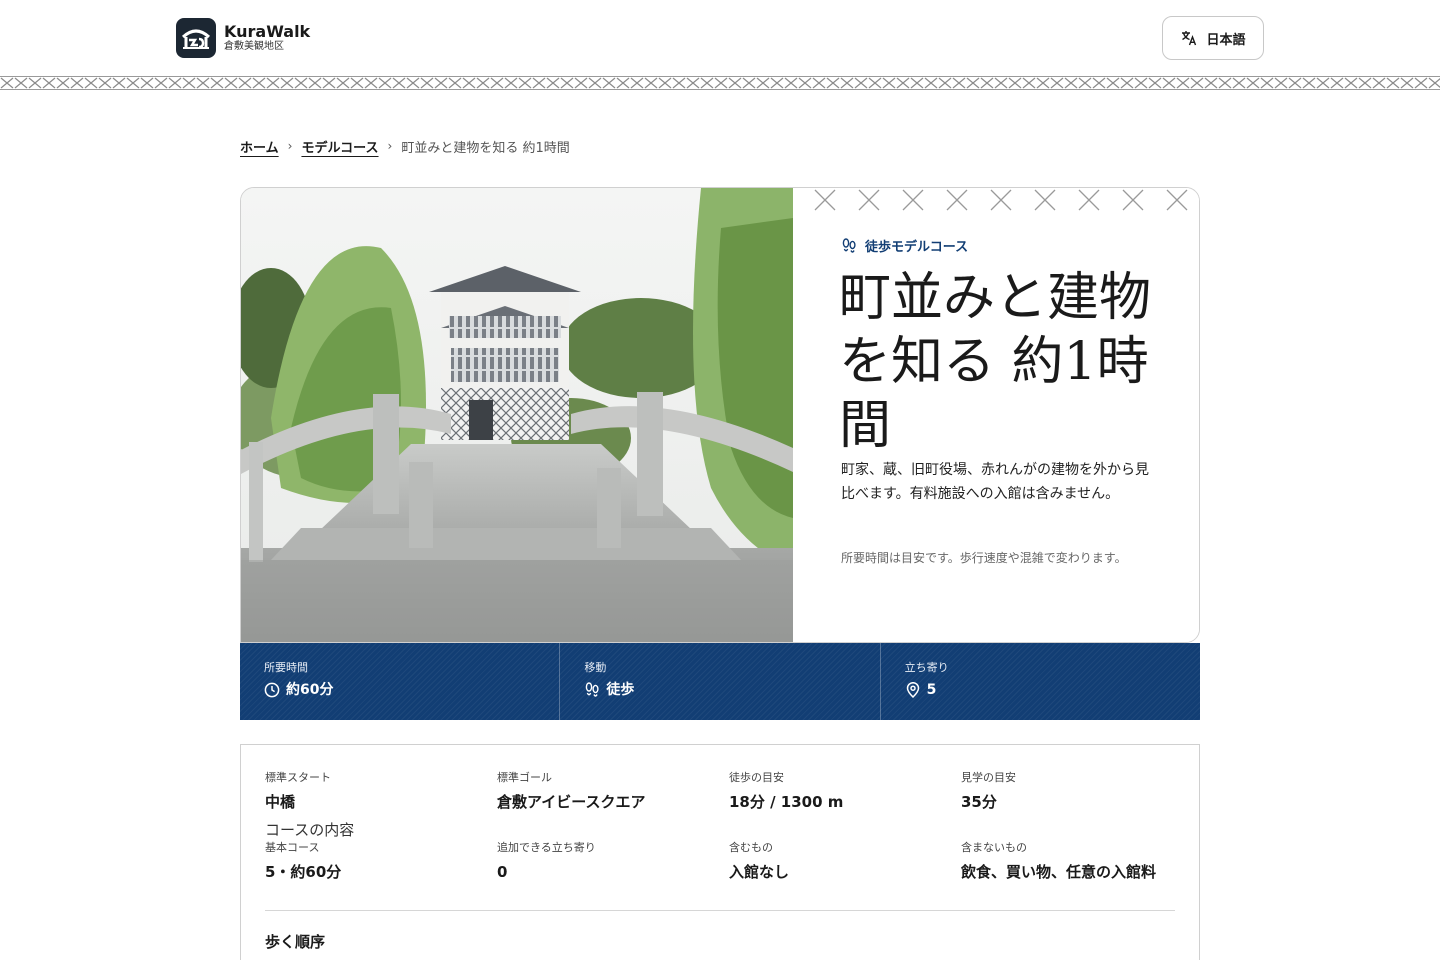 The image size is (1440, 960). I want to click on detail-sightseeing: 見学の目安 35分, so click(988, 791).